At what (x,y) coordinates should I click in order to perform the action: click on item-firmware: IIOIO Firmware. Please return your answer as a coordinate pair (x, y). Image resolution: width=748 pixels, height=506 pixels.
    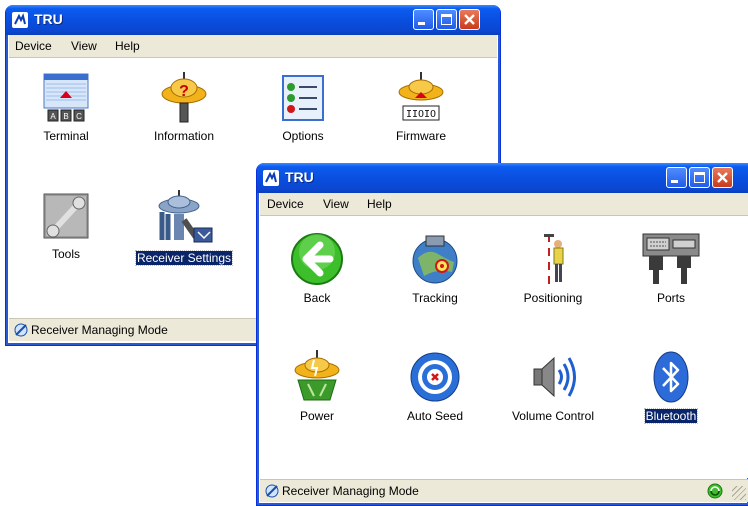
    Looking at the image, I should click on (421, 107).